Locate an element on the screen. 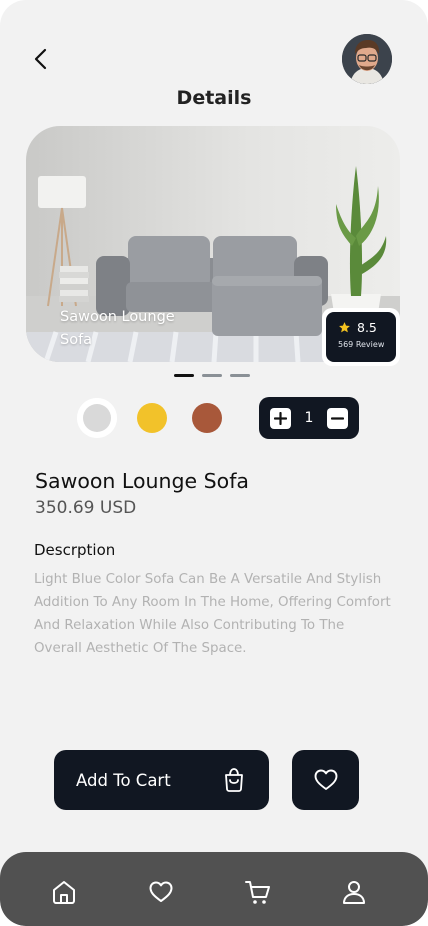 This screenshot has width=428, height=926. user-avatar-image is located at coordinates (367, 59).